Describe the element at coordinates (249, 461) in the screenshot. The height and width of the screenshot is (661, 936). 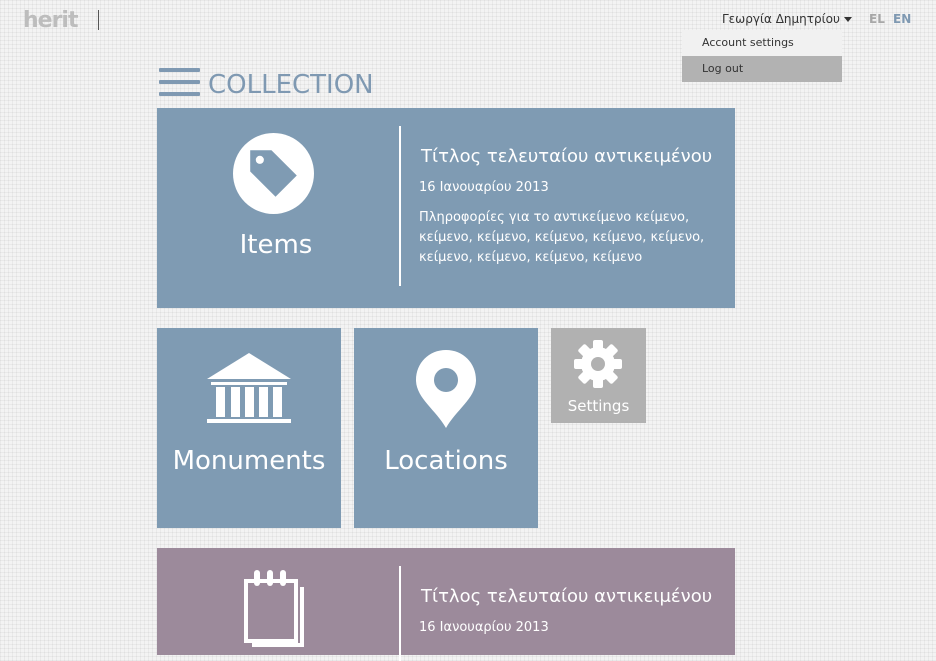
I see `monuments-label: Monuments` at that location.